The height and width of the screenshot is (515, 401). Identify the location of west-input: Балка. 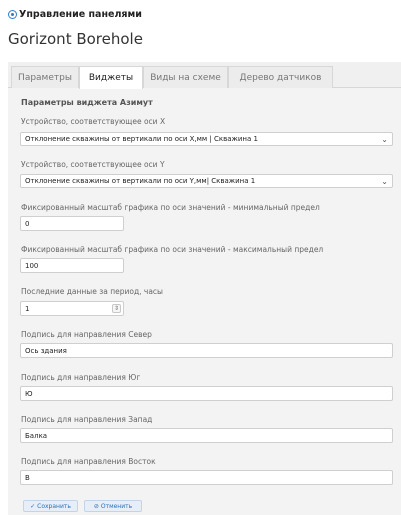
(206, 435).